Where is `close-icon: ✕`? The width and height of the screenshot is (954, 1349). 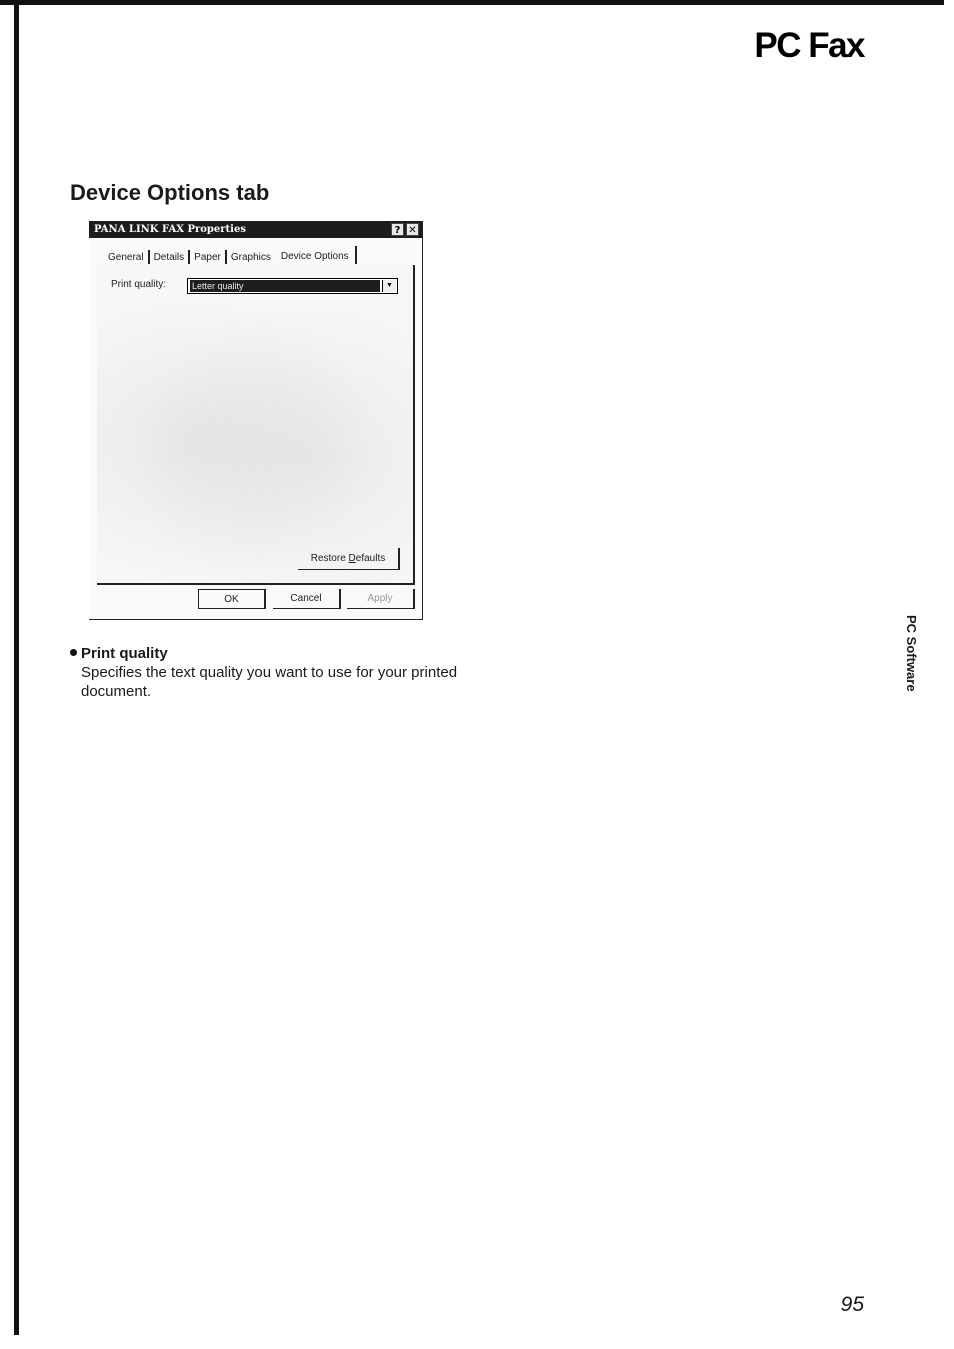
close-icon: ✕ is located at coordinates (412, 229).